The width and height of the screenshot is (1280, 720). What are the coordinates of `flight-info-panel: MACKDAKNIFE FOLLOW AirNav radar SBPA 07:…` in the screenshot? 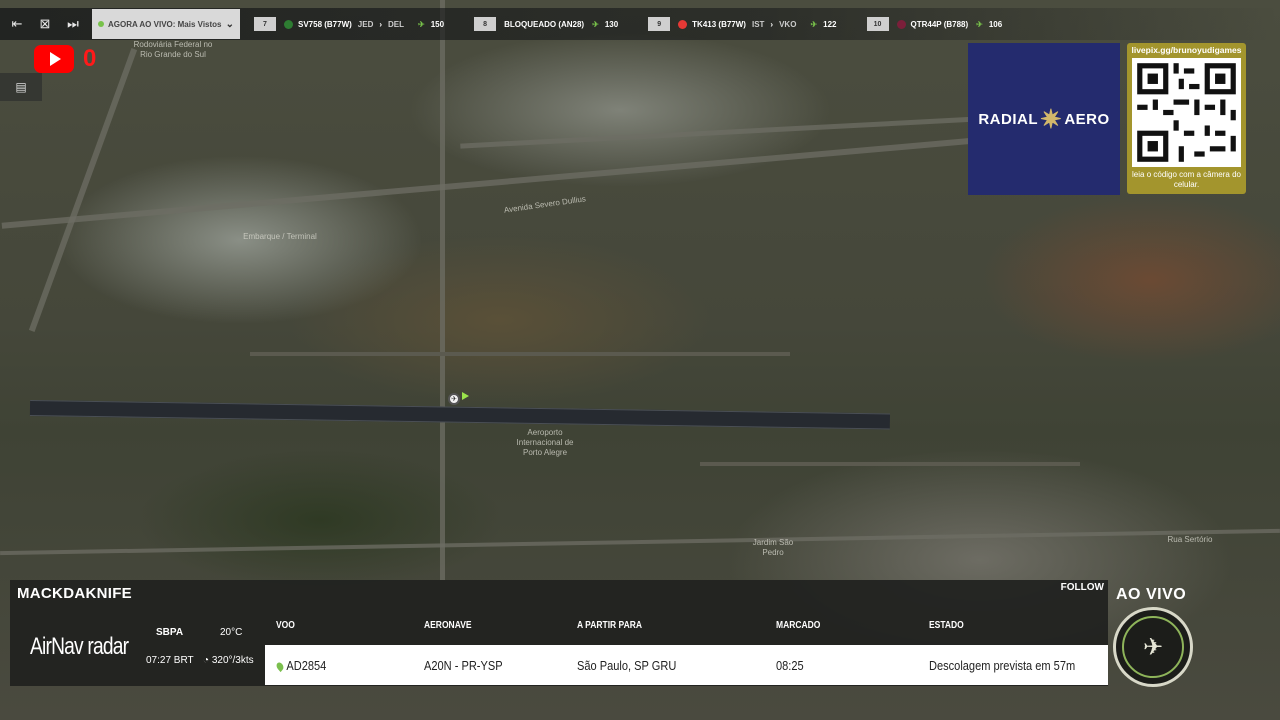 It's located at (559, 633).